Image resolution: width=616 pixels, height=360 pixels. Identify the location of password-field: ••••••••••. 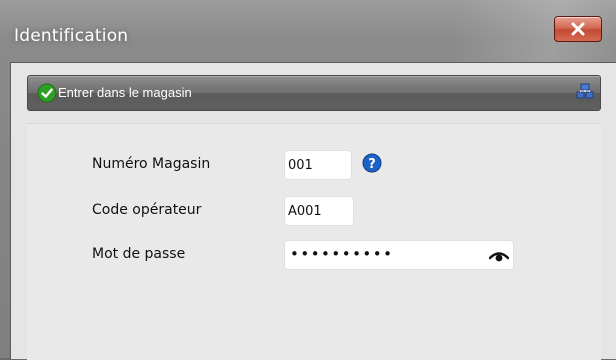
(399, 255).